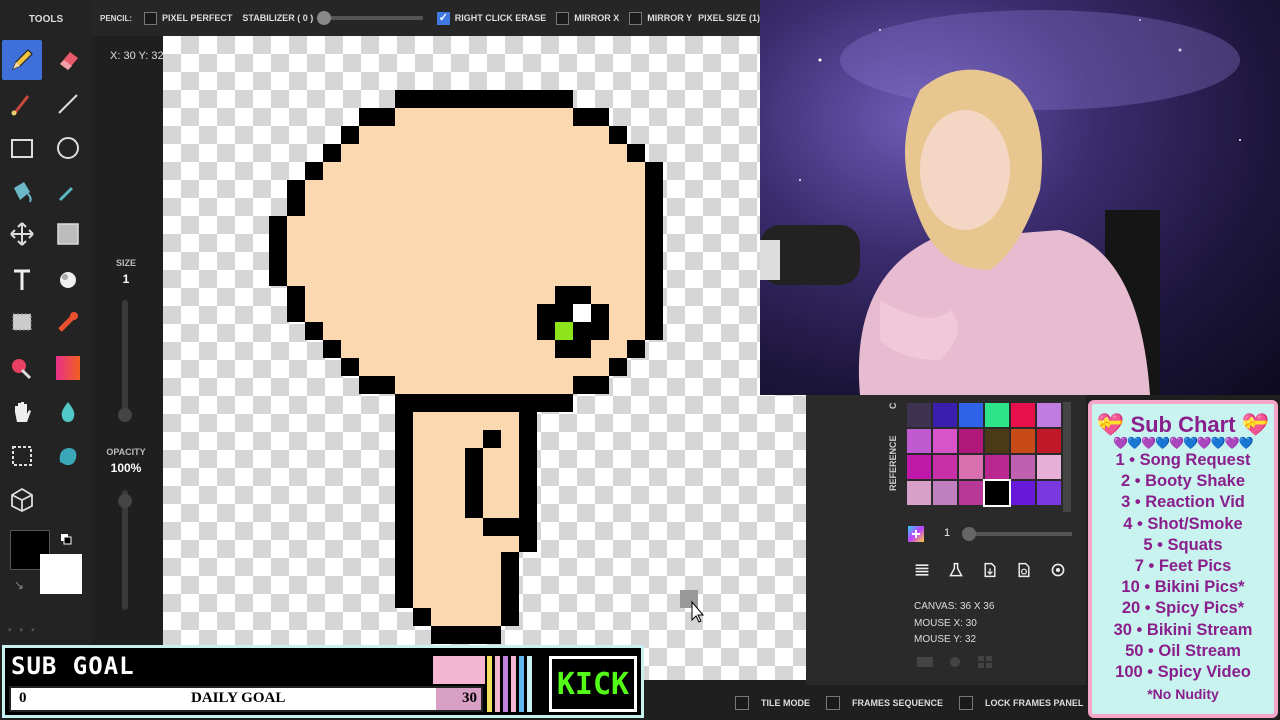  What do you see at coordinates (68, 456) in the screenshot?
I see `magic-wand-tool` at bounding box center [68, 456].